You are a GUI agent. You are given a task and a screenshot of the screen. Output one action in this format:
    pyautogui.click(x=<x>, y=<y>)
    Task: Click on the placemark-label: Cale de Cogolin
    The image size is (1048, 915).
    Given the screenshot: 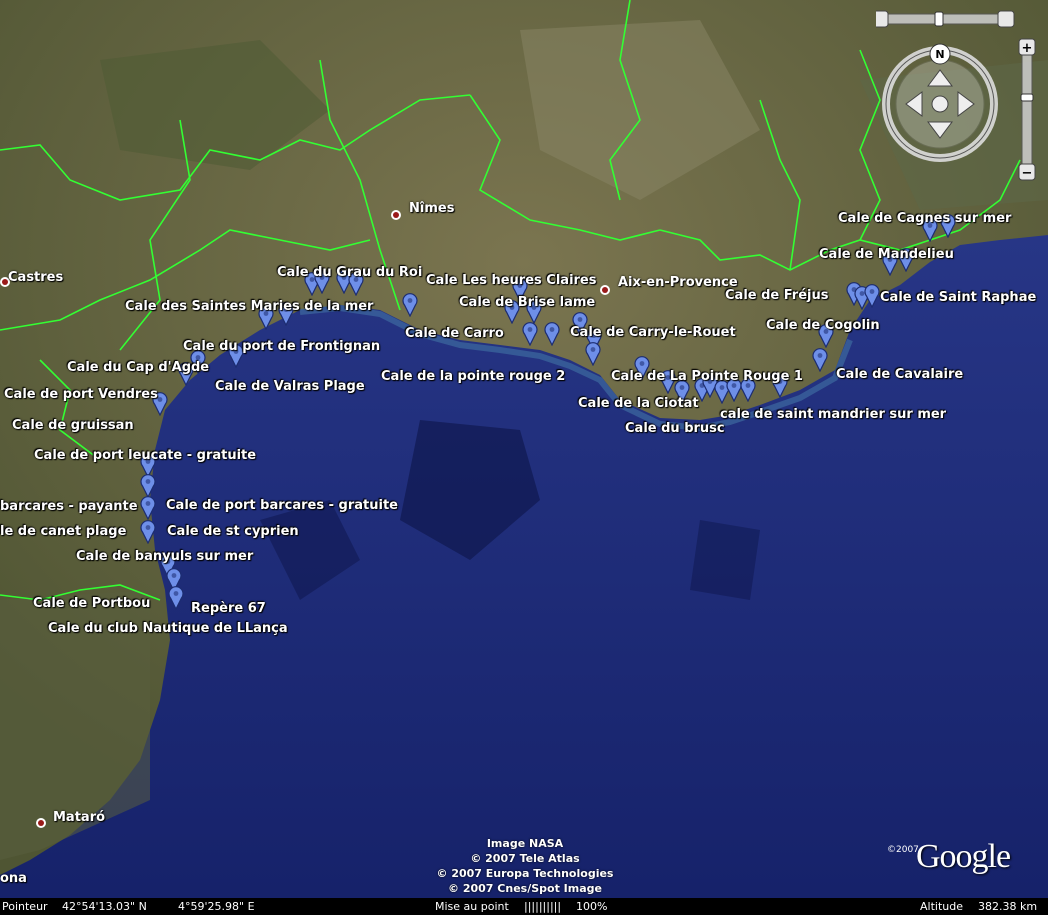 What is the action you would take?
    pyautogui.click(x=823, y=325)
    